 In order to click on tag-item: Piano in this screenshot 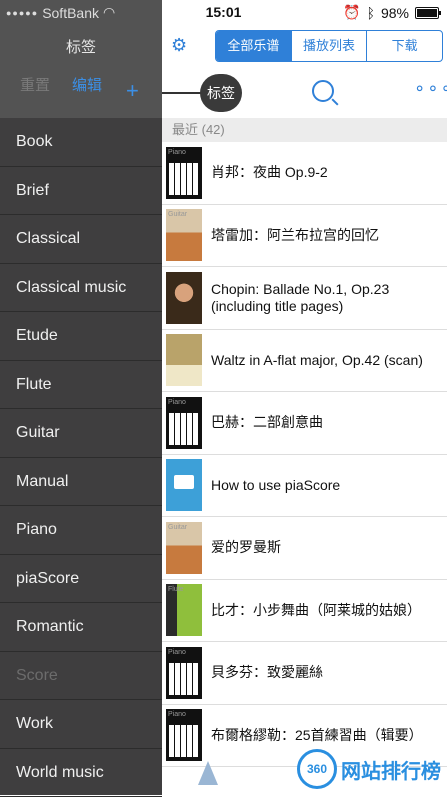, I will do `click(81, 530)`.